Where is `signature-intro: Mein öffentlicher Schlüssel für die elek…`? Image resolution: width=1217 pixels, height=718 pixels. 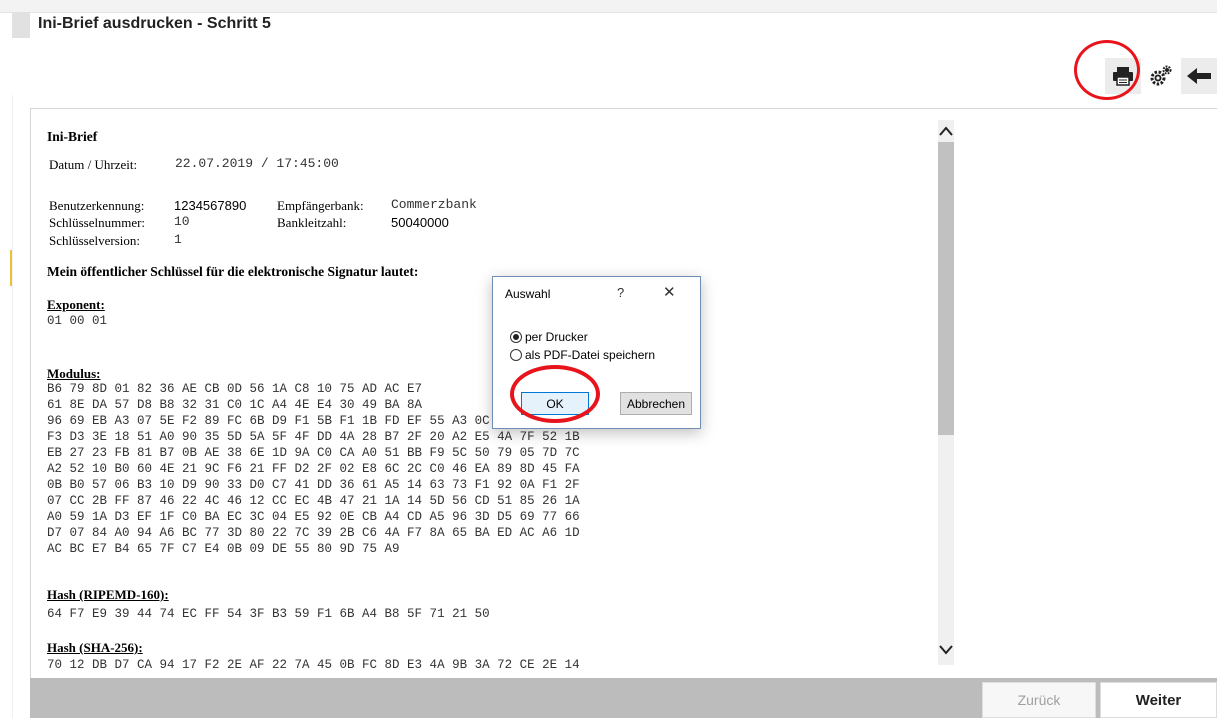
signature-intro: Mein öffentlicher Schlüssel für die elek… is located at coordinates (233, 271).